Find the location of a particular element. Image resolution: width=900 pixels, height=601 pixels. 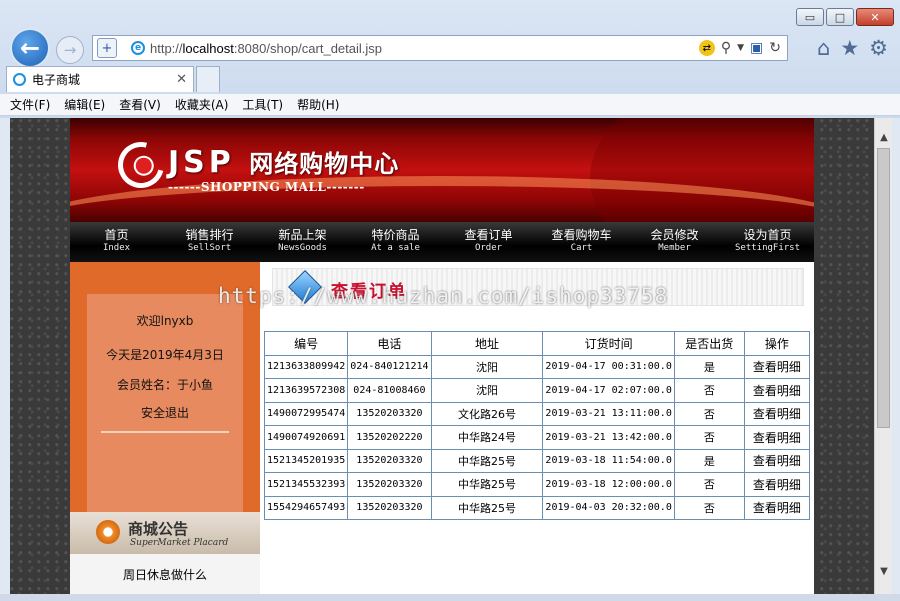

browser-right-icons: ⌂ ★ ⚙ is located at coordinates (852, 48).